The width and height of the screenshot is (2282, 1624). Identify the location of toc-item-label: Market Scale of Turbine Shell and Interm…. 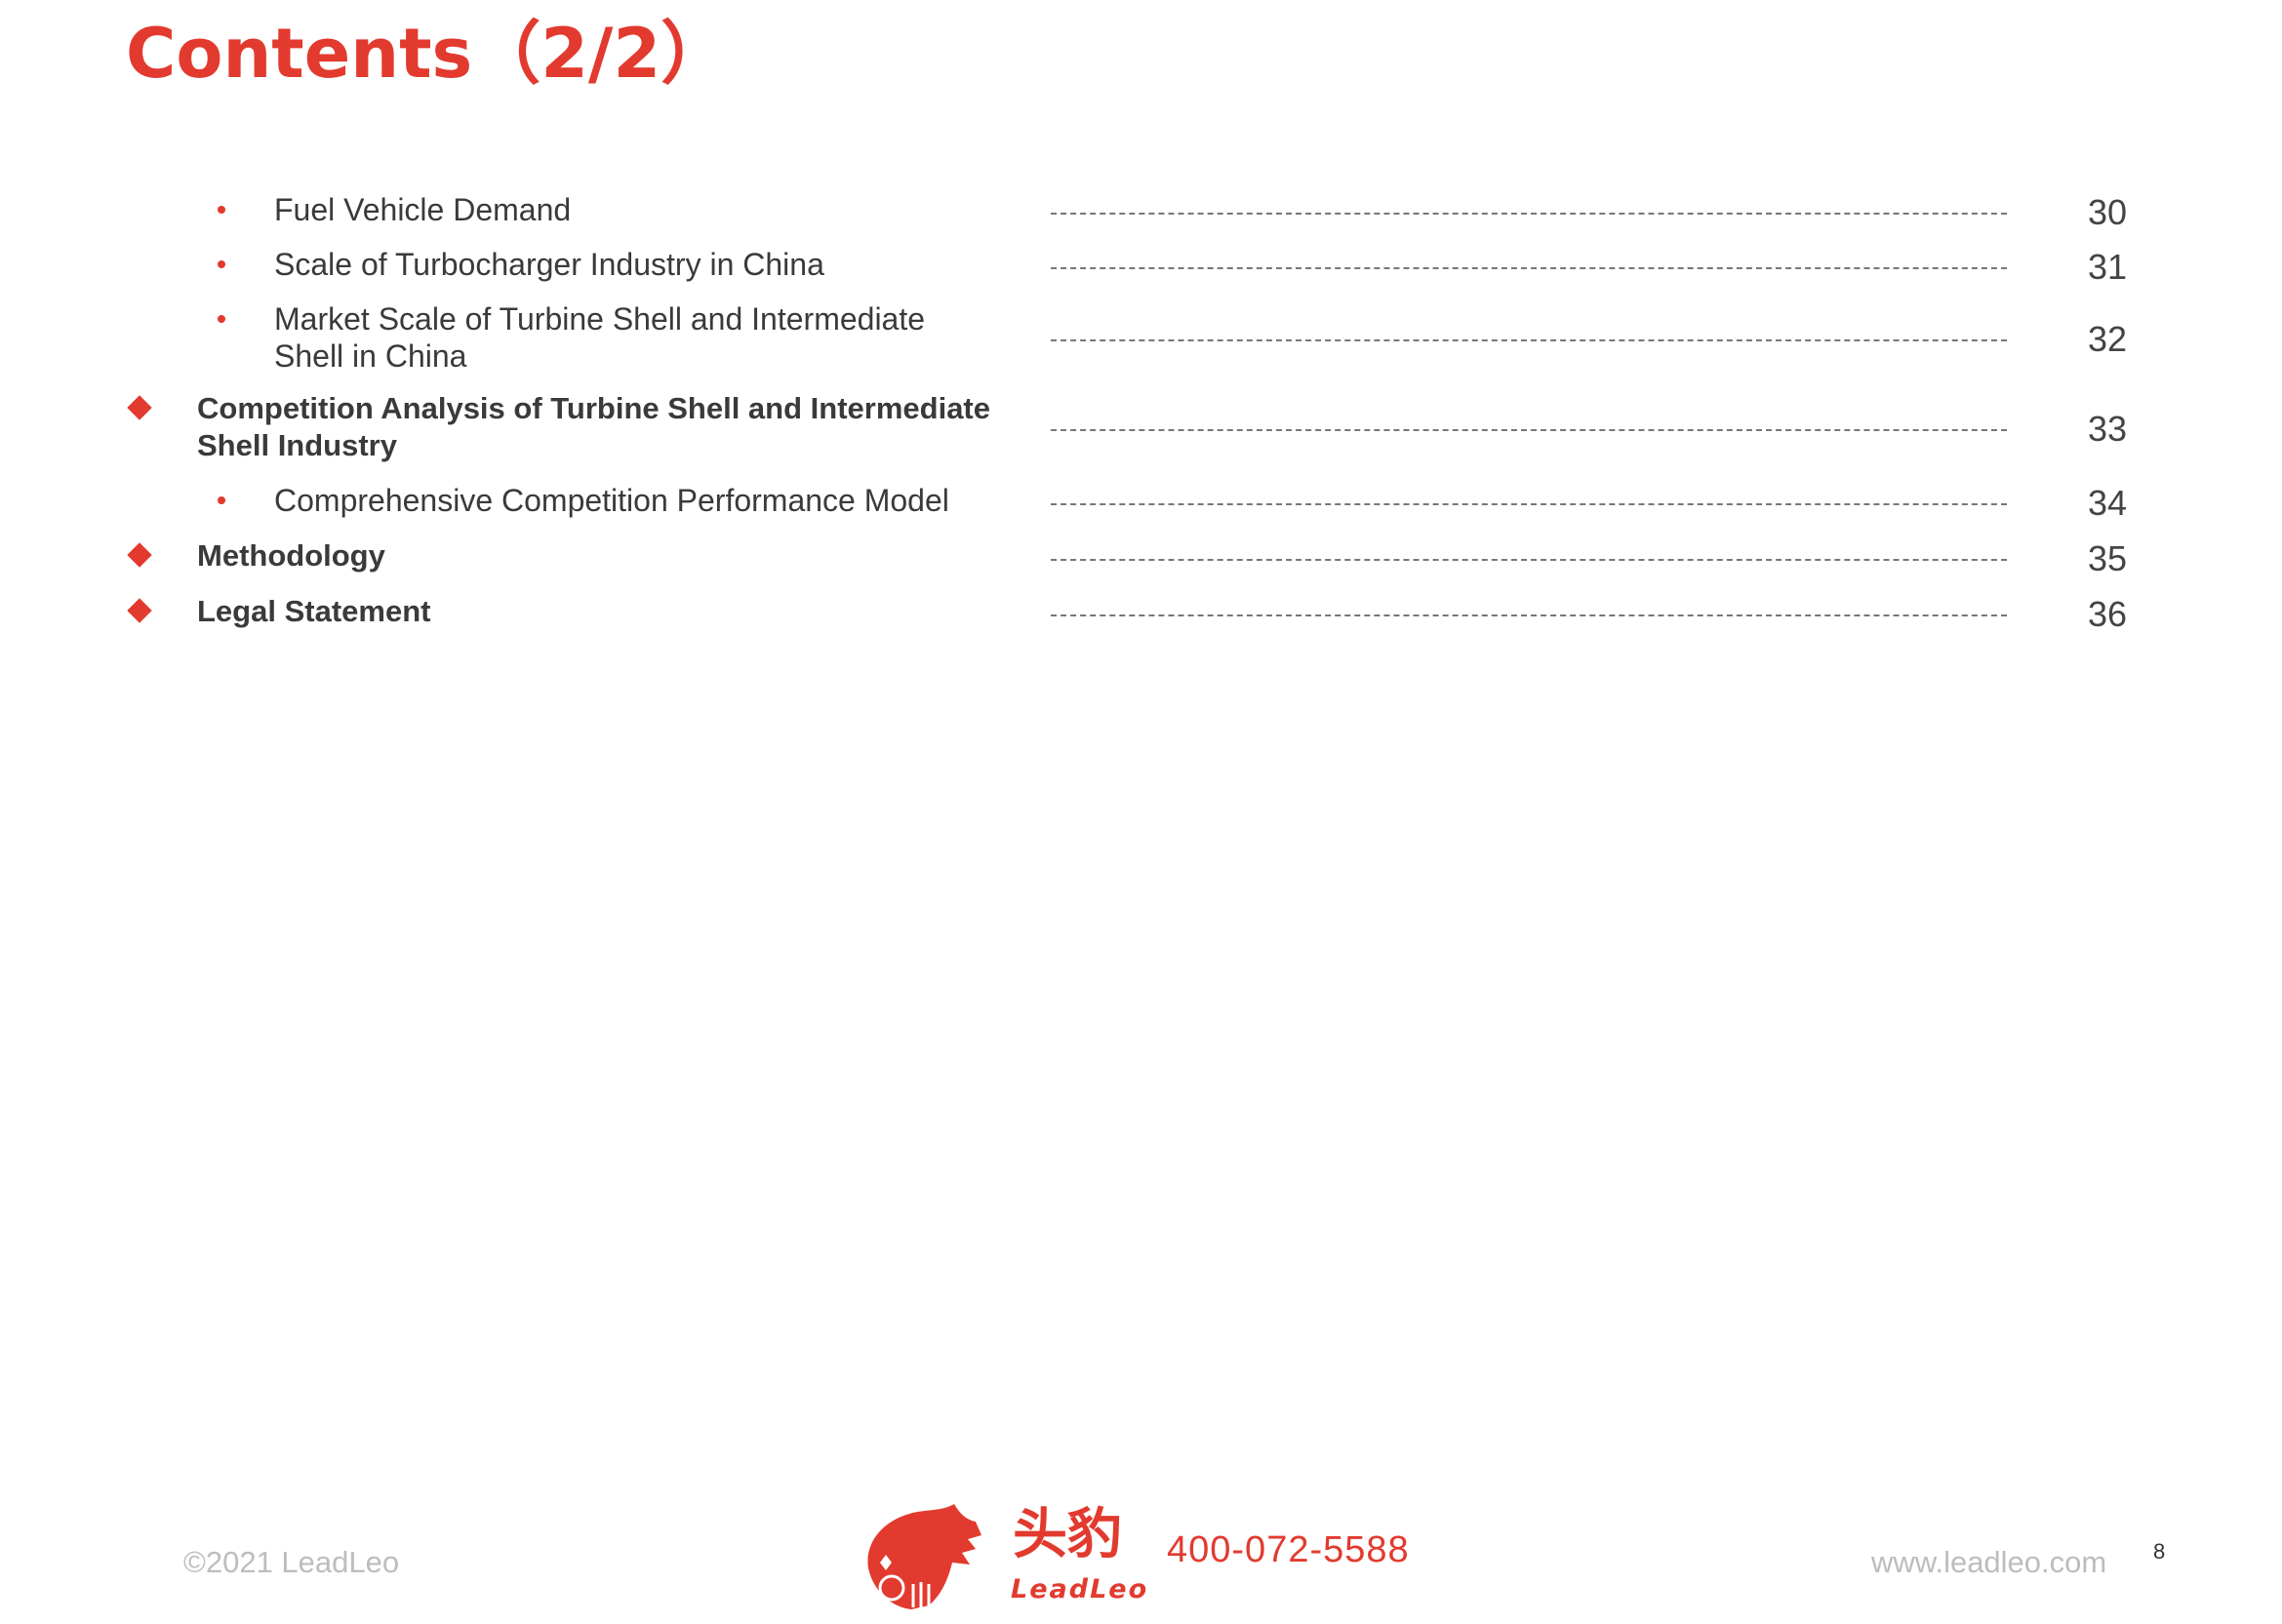
(600, 337).